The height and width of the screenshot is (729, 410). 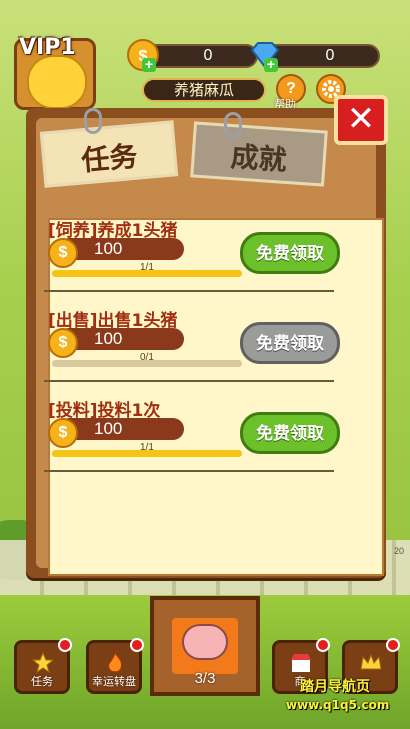 What do you see at coordinates (114, 681) in the screenshot?
I see `nav-lucky-wheel-label: 幸运转盘` at bounding box center [114, 681].